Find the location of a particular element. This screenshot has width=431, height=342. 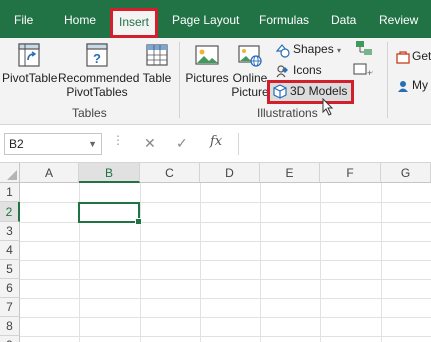

shapes-button: Shapes ▾ is located at coordinates (308, 49).